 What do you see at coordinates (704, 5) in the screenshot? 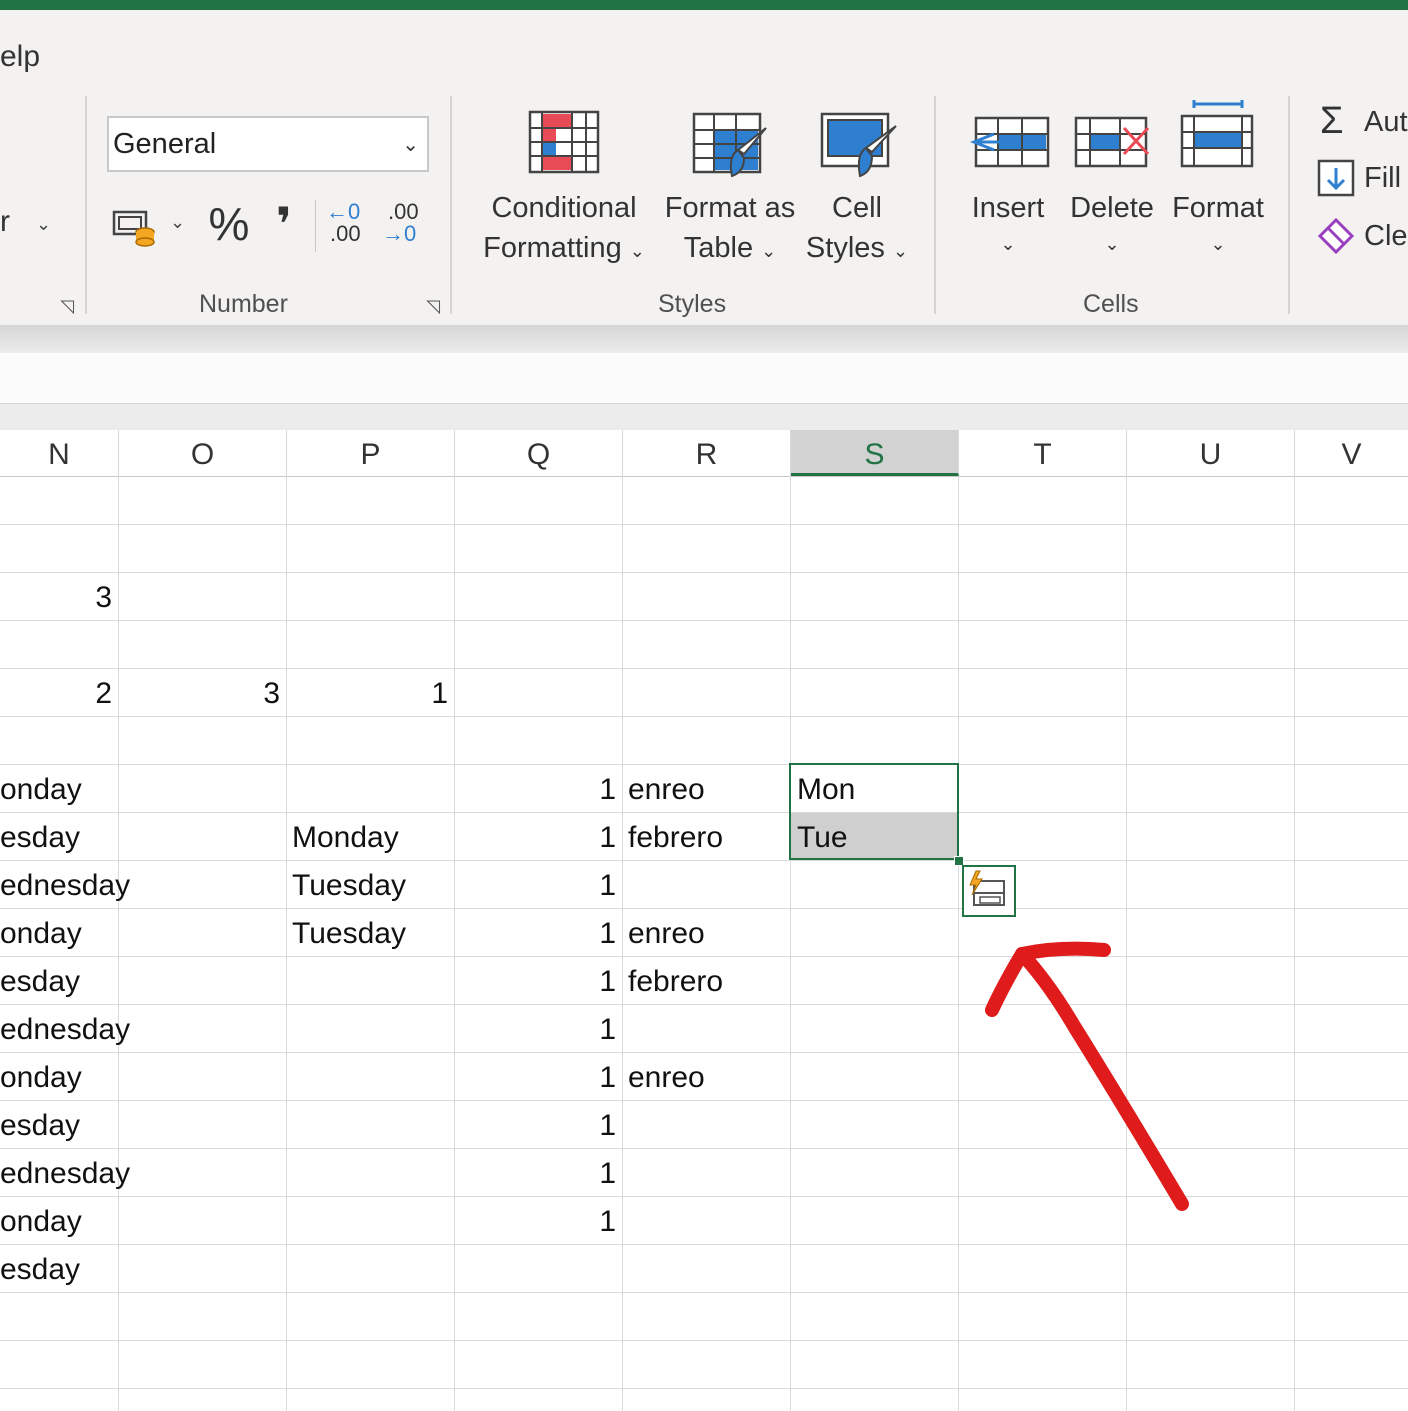
I see `title-bar-accent` at bounding box center [704, 5].